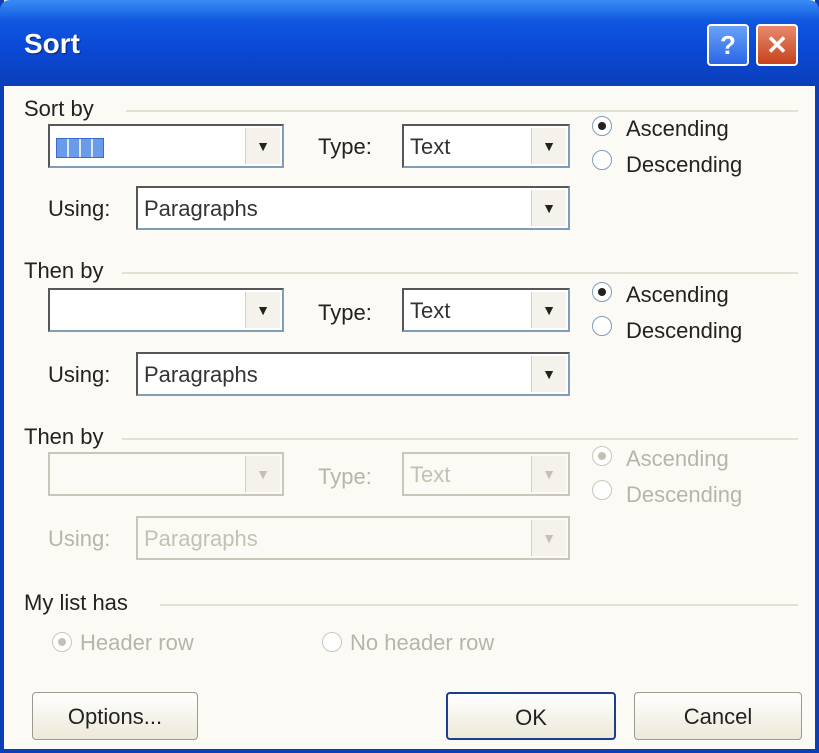 This screenshot has width=819, height=753. I want to click on header-row-label: Header row, so click(137, 643).